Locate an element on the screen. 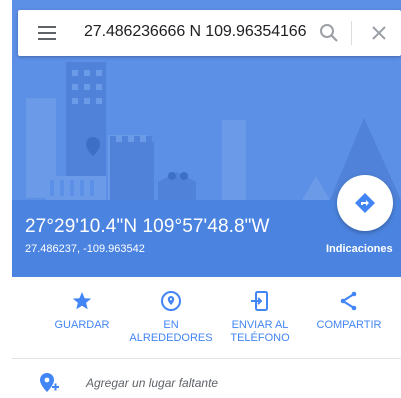 The width and height of the screenshot is (401, 398). menu-icon is located at coordinates (47, 33).